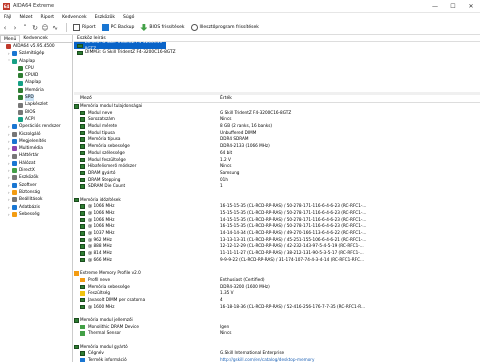 This screenshot has width=480, height=362. Describe the element at coordinates (36, 112) in the screenshot. I see `tree-item: BIOS` at that location.